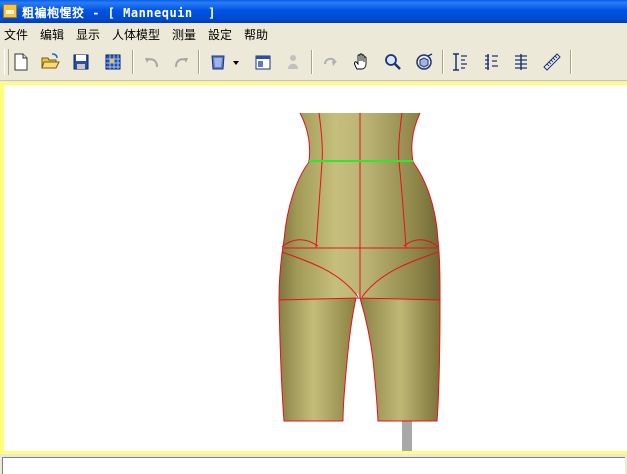  Describe the element at coordinates (317, 359) in the screenshot. I see `mannequin-left-leg` at that location.